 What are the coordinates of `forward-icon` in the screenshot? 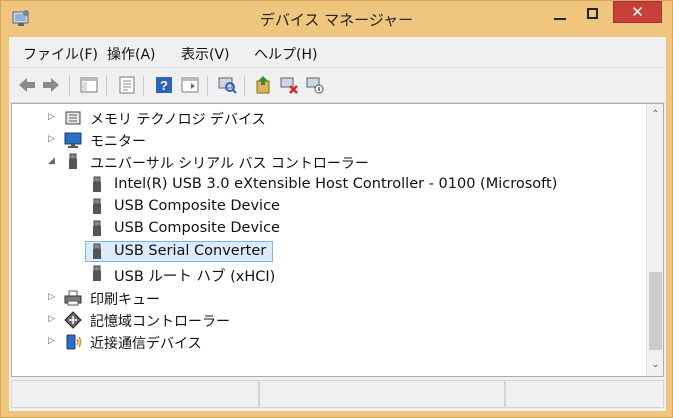 It's located at (51, 85).